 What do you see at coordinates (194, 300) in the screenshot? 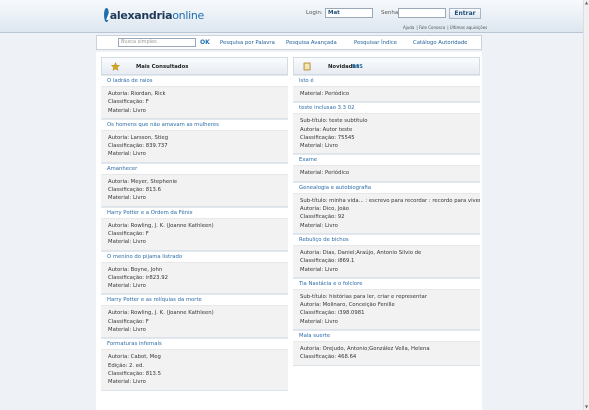
I see `item-title-link: Harry Potter e as relíquias da morte` at bounding box center [194, 300].